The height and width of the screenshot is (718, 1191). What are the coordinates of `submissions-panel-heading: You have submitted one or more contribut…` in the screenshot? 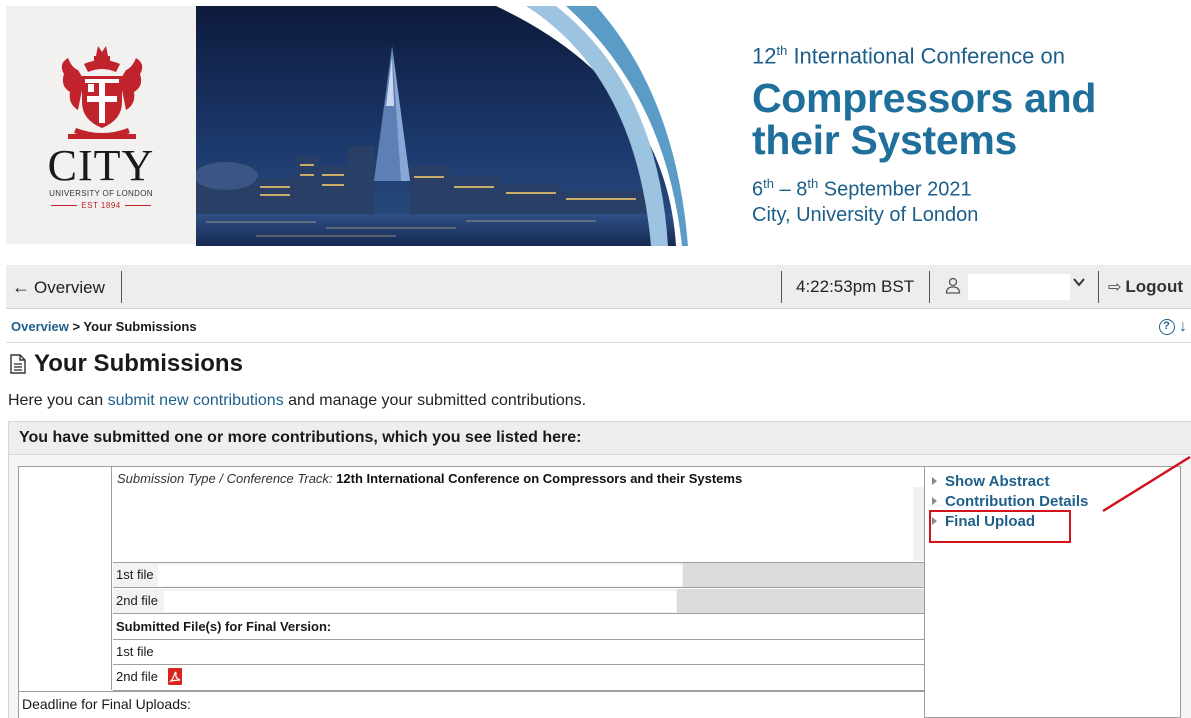 It's located at (599, 438).